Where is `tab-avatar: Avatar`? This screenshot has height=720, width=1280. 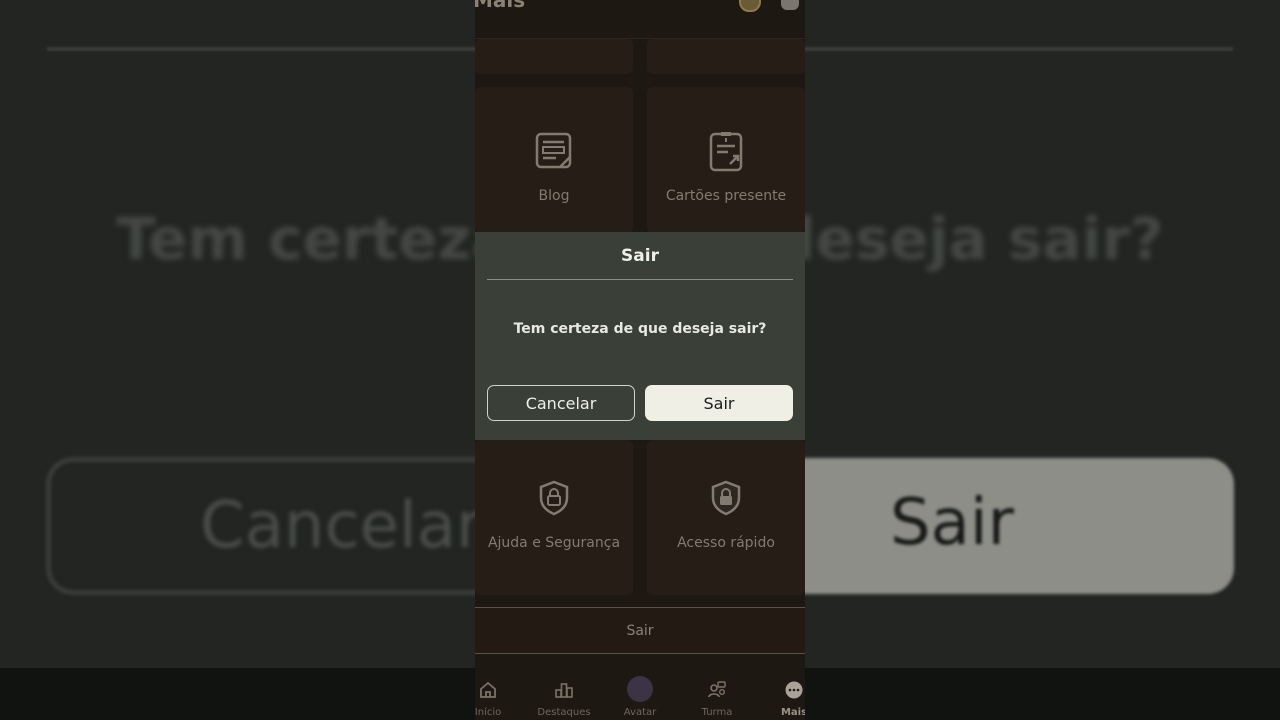
tab-avatar: Avatar is located at coordinates (640, 694).